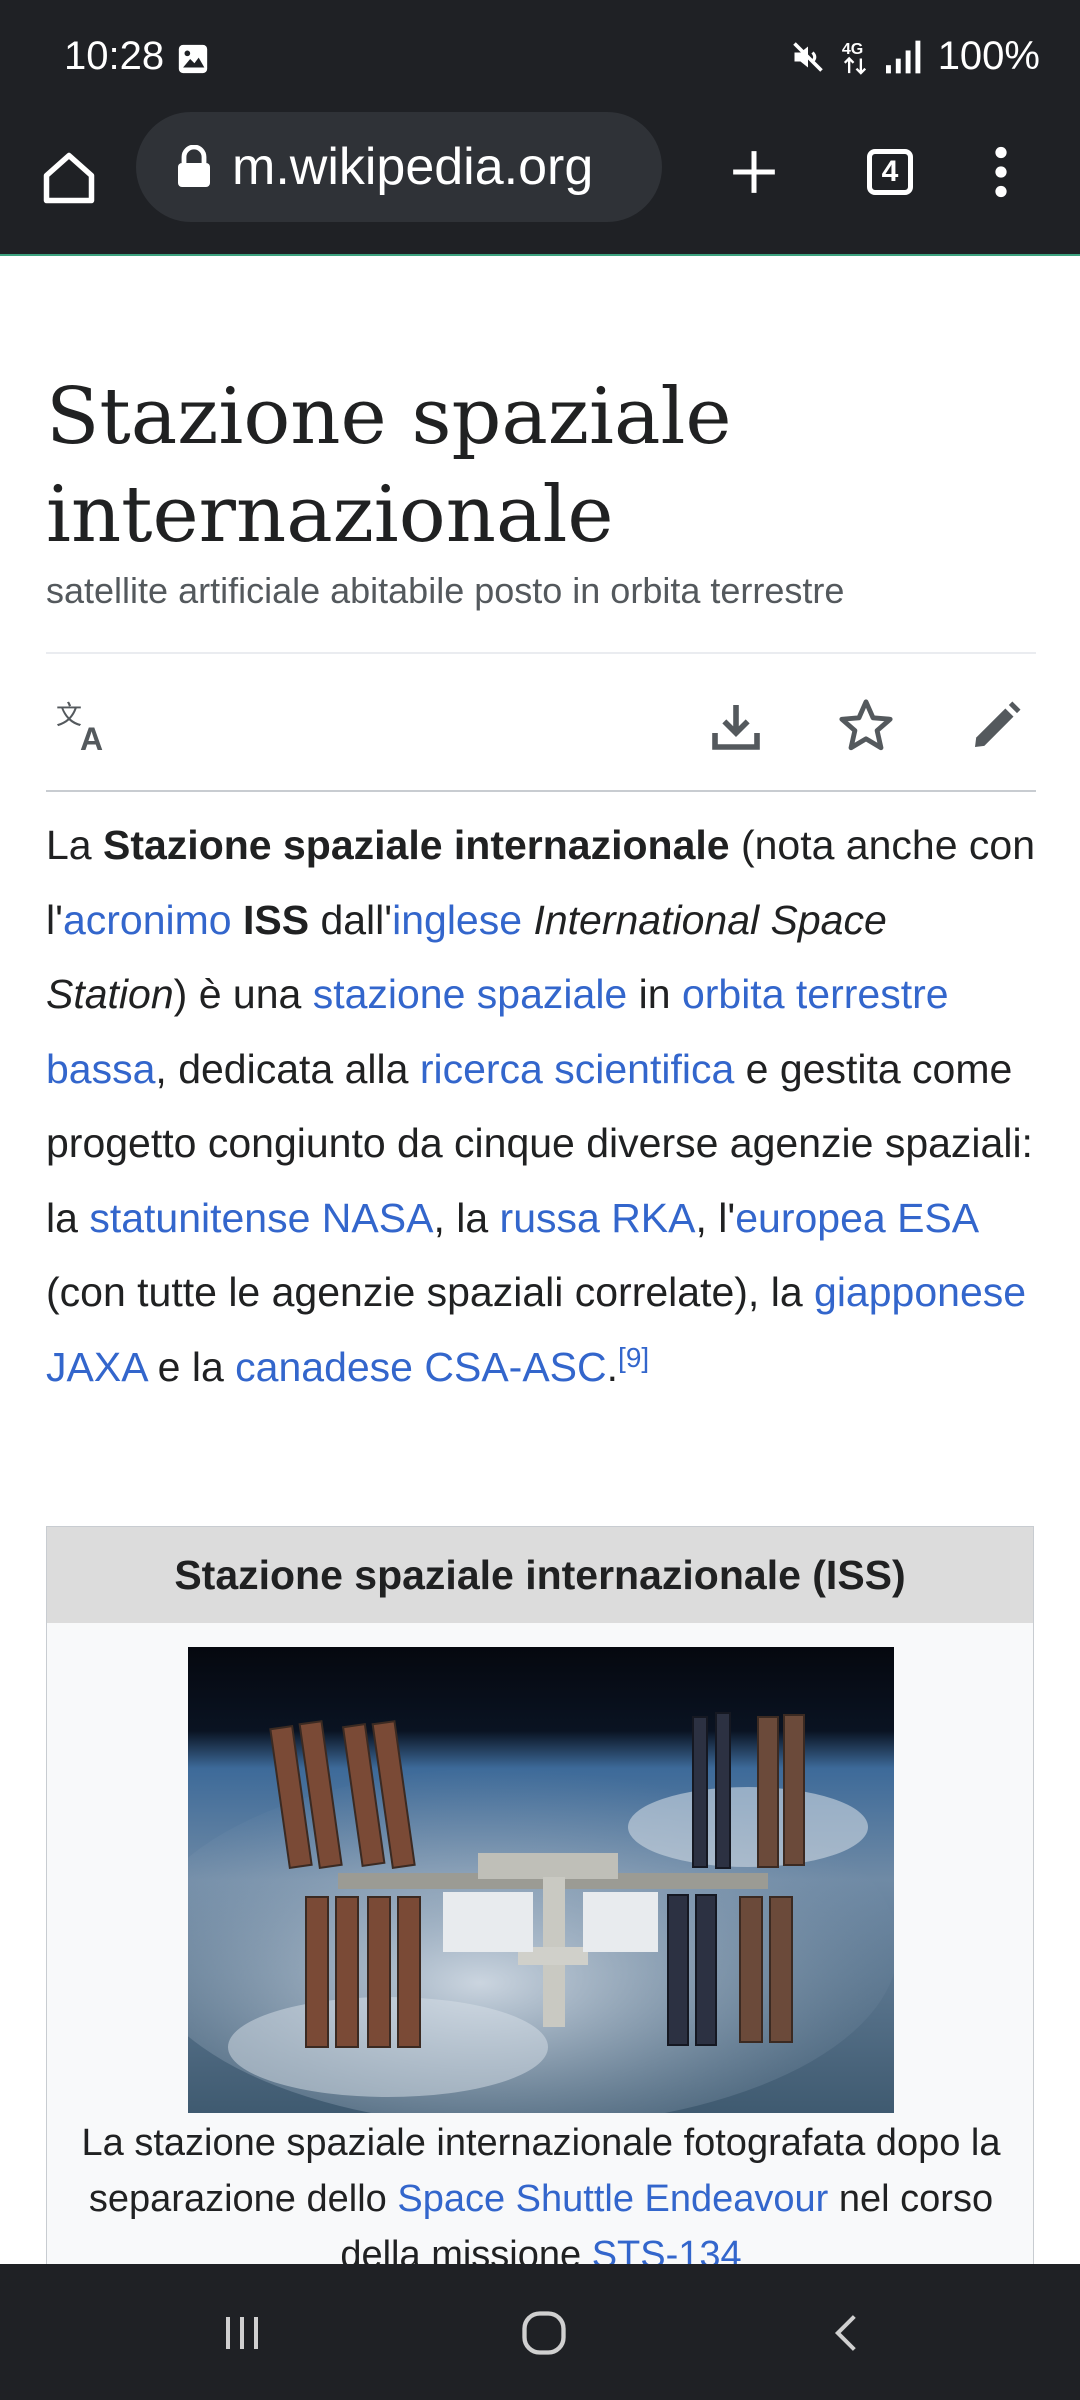 This screenshot has height=2400, width=1080. I want to click on home-circle-icon, so click(544, 2333).